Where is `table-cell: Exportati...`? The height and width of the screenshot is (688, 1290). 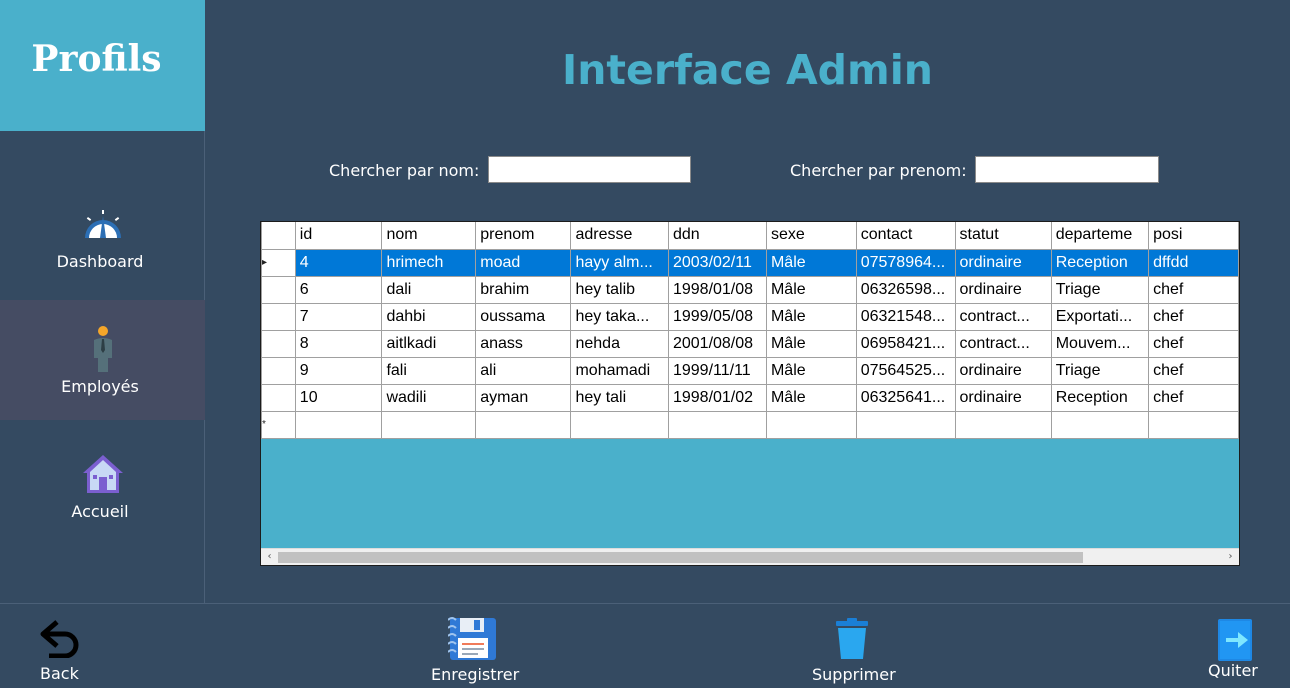
table-cell: Exportati... is located at coordinates (1100, 316).